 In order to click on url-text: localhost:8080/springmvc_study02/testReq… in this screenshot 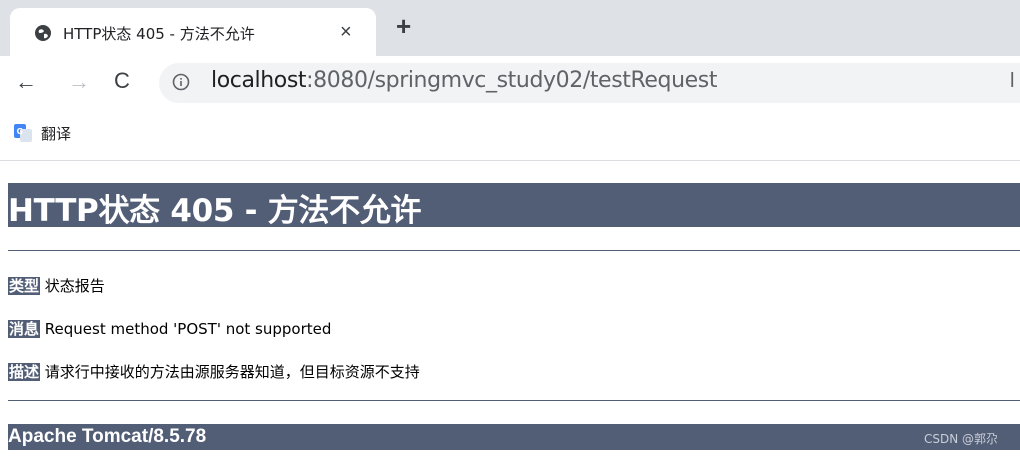, I will do `click(464, 80)`.